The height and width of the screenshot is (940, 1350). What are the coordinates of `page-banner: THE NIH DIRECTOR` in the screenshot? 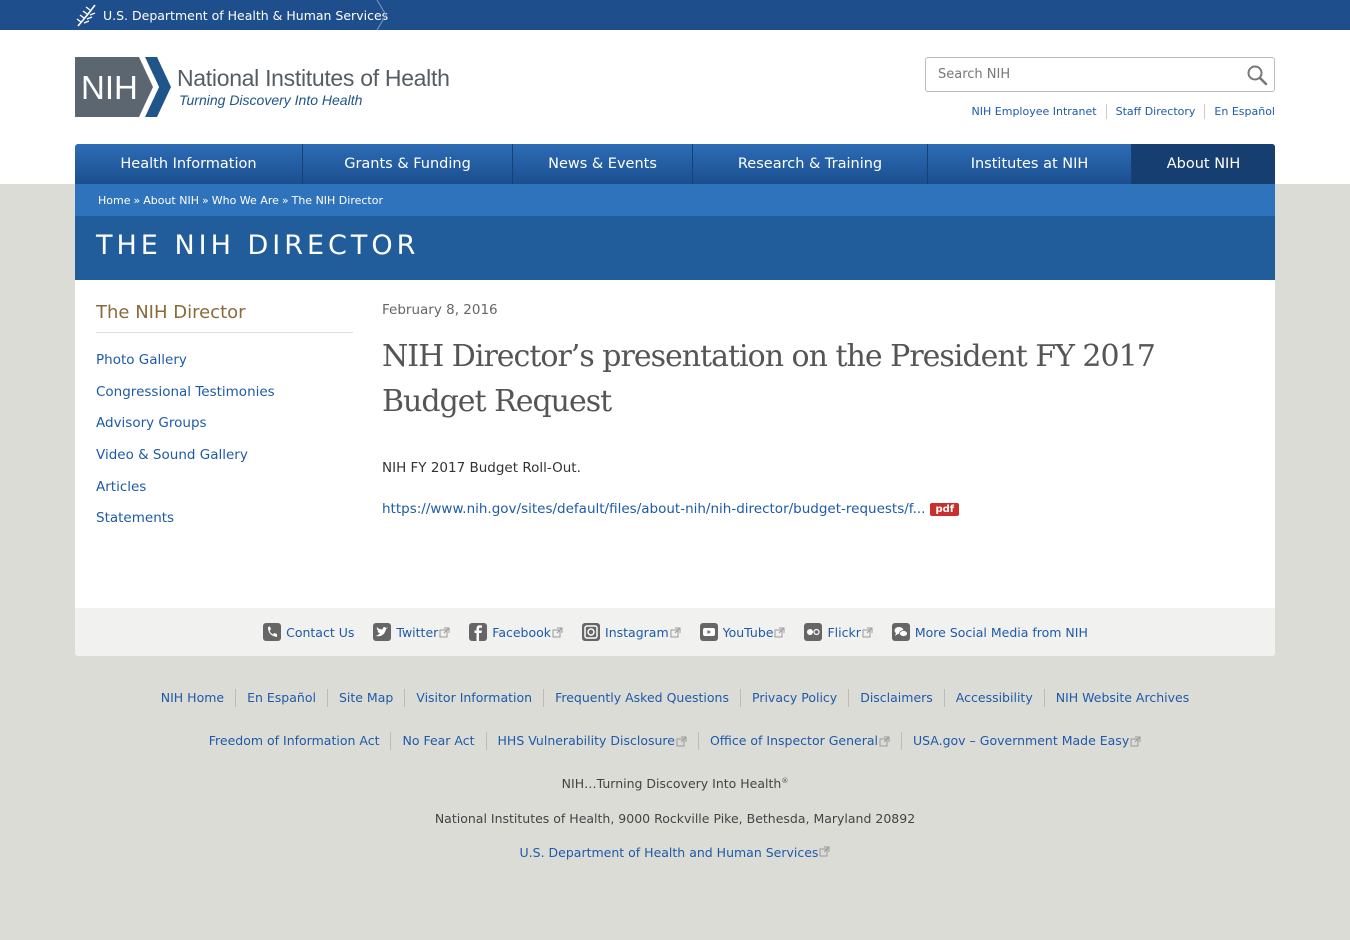 It's located at (675, 248).